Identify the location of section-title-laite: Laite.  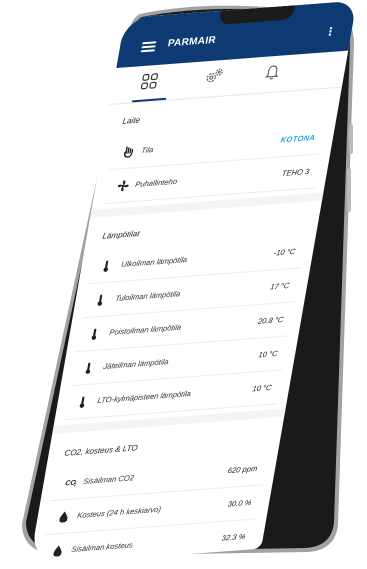
(131, 120).